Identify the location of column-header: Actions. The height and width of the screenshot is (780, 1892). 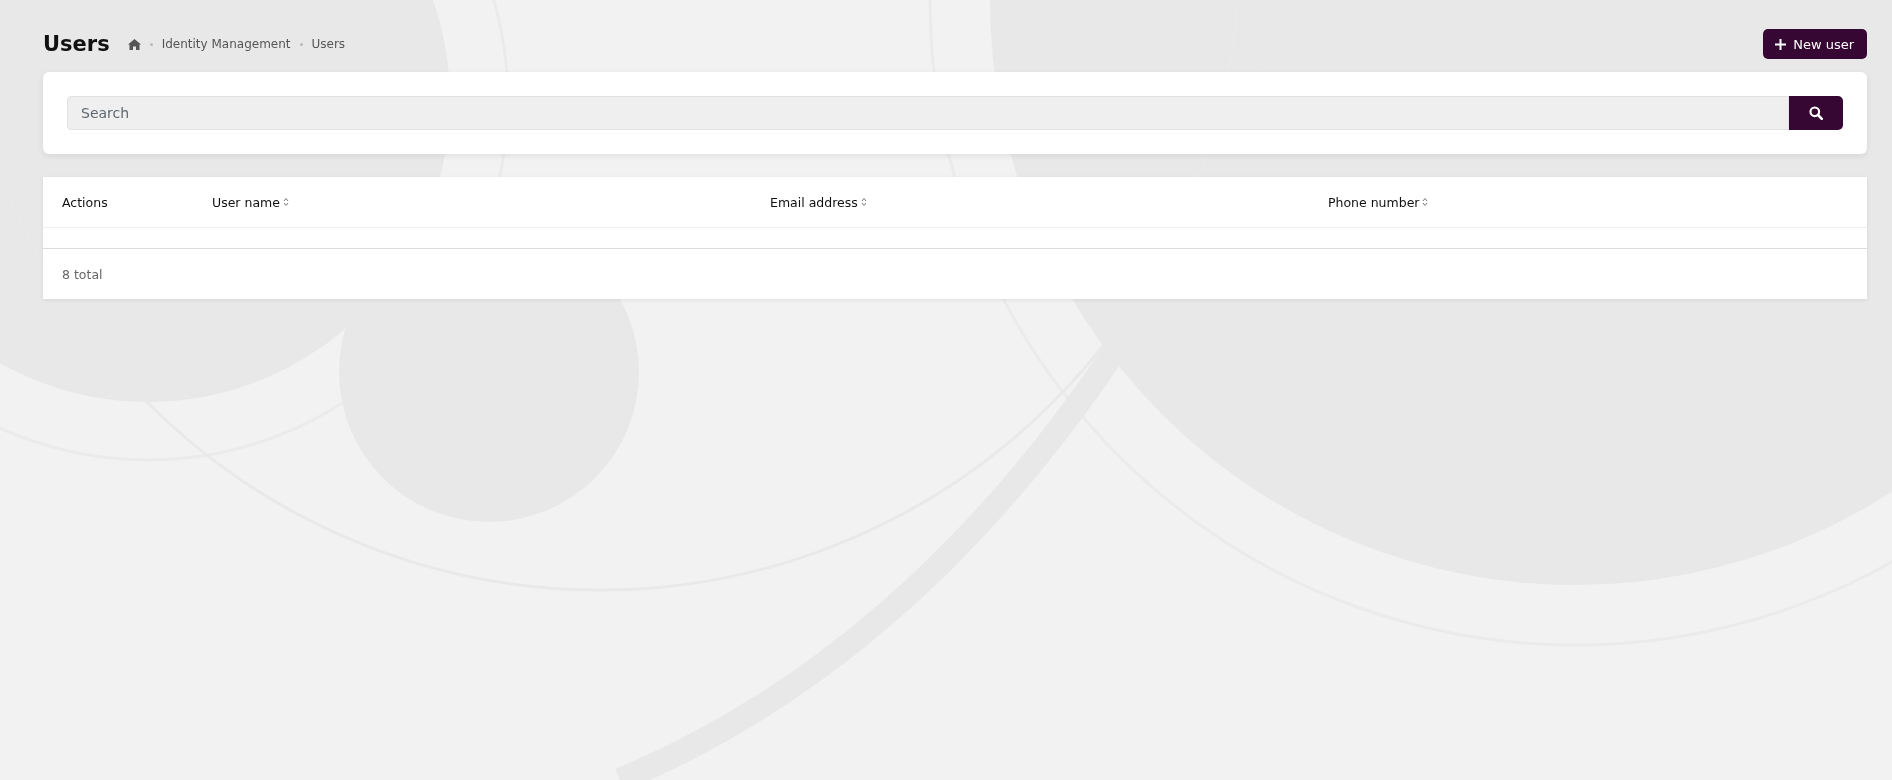
(85, 202).